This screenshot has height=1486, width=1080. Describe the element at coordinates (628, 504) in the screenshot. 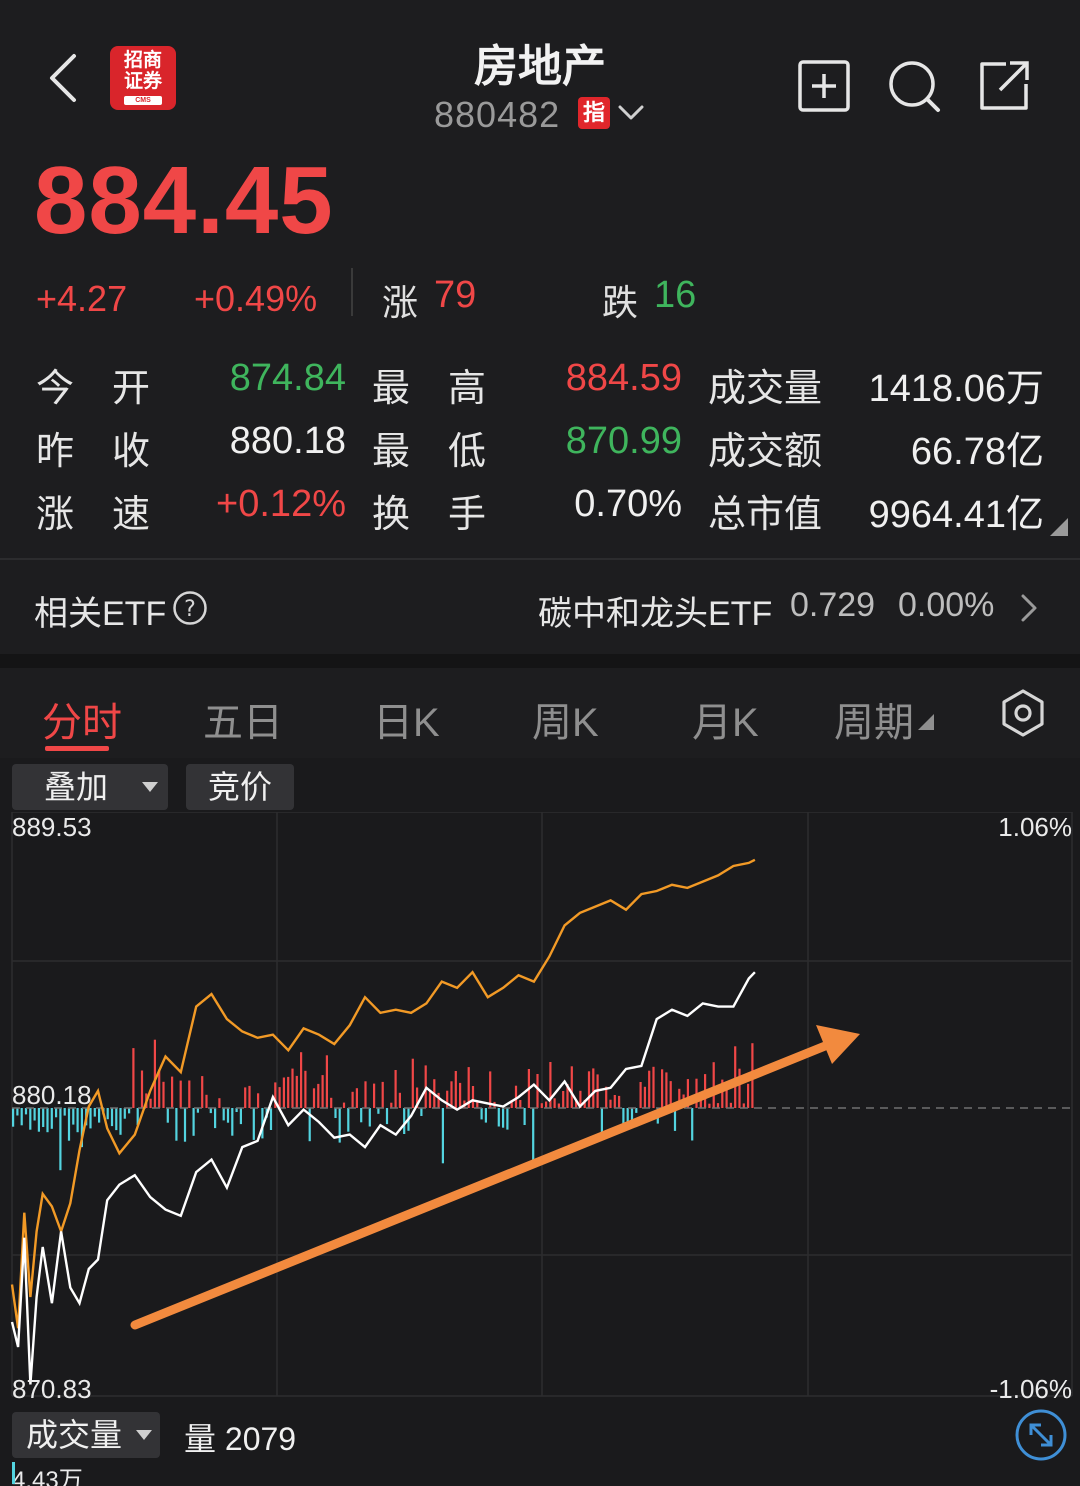

I see `stat-value-turnover-rate: 0.70%` at that location.